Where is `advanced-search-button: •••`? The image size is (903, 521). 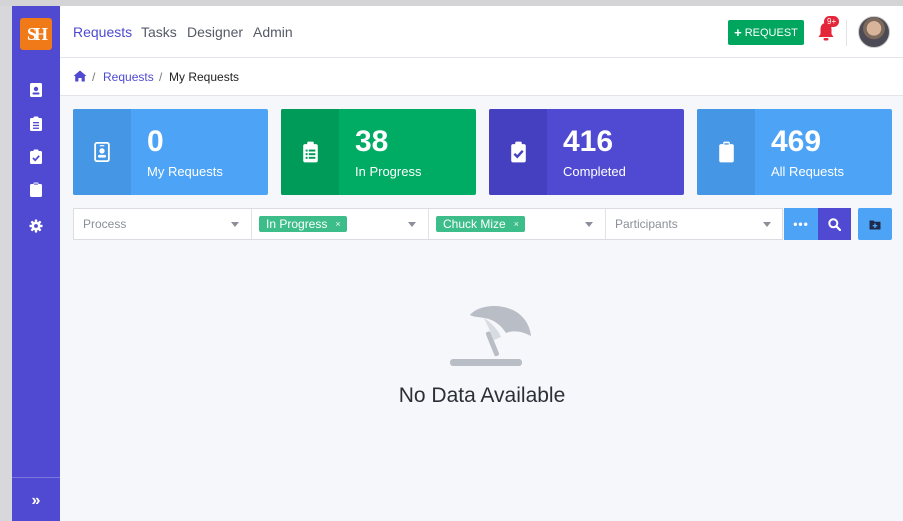
advanced-search-button: ••• is located at coordinates (801, 224).